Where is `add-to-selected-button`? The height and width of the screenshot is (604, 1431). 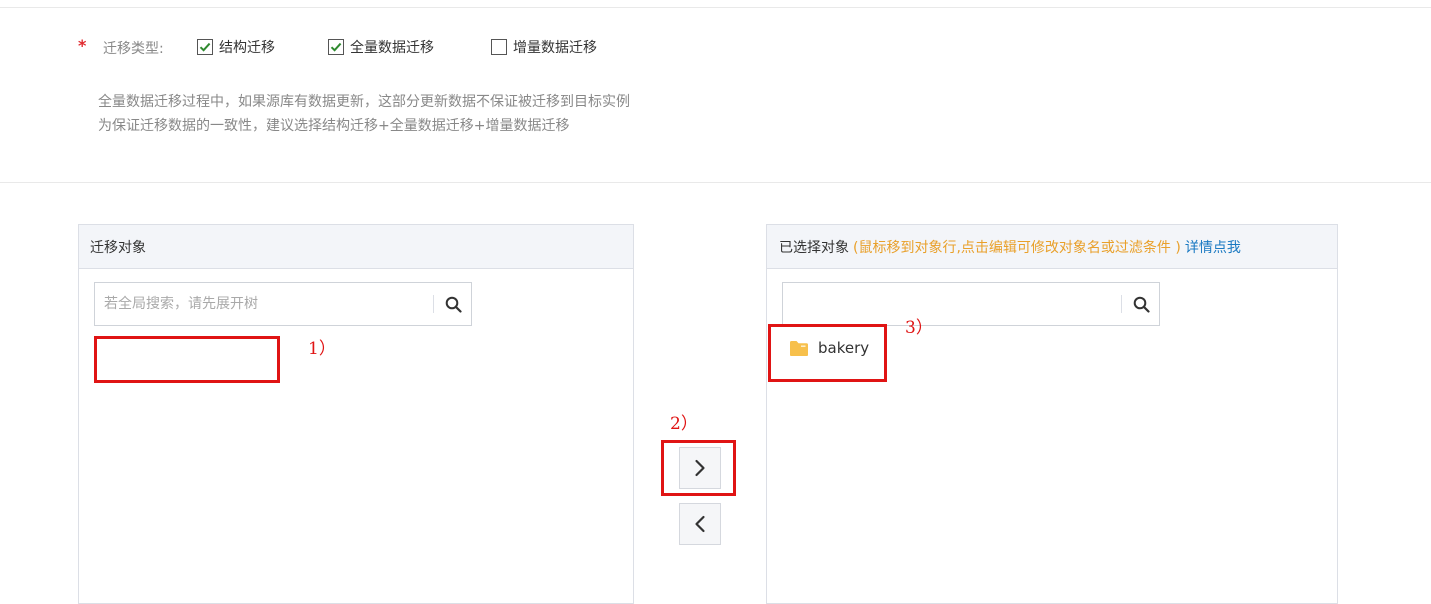 add-to-selected-button is located at coordinates (700, 468).